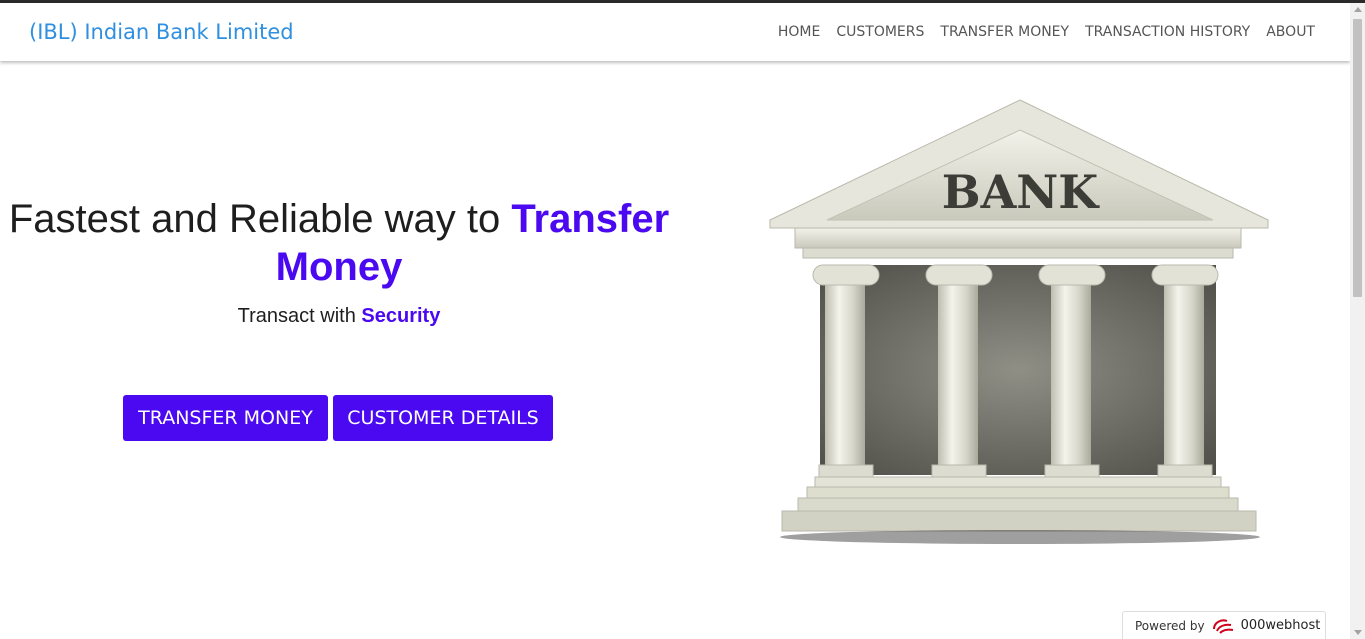  I want to click on brand-link: (IBL) Indian Bank Limited, so click(161, 32).